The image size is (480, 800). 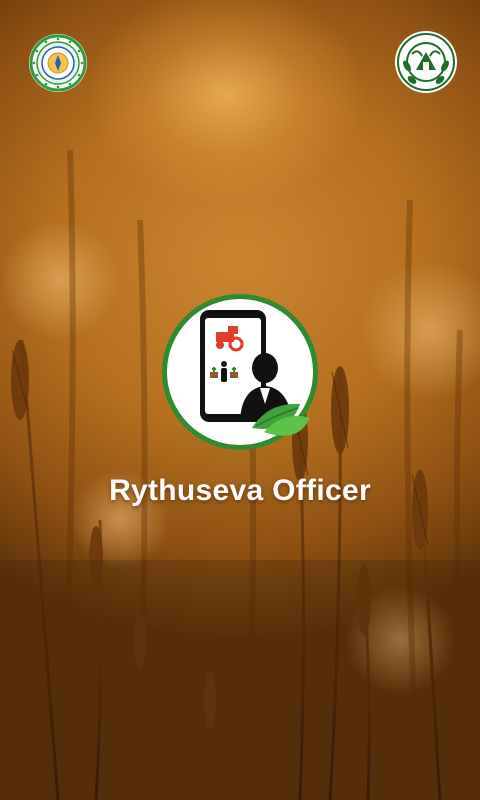 What do you see at coordinates (240, 372) in the screenshot?
I see `farmer-mobile-icon` at bounding box center [240, 372].